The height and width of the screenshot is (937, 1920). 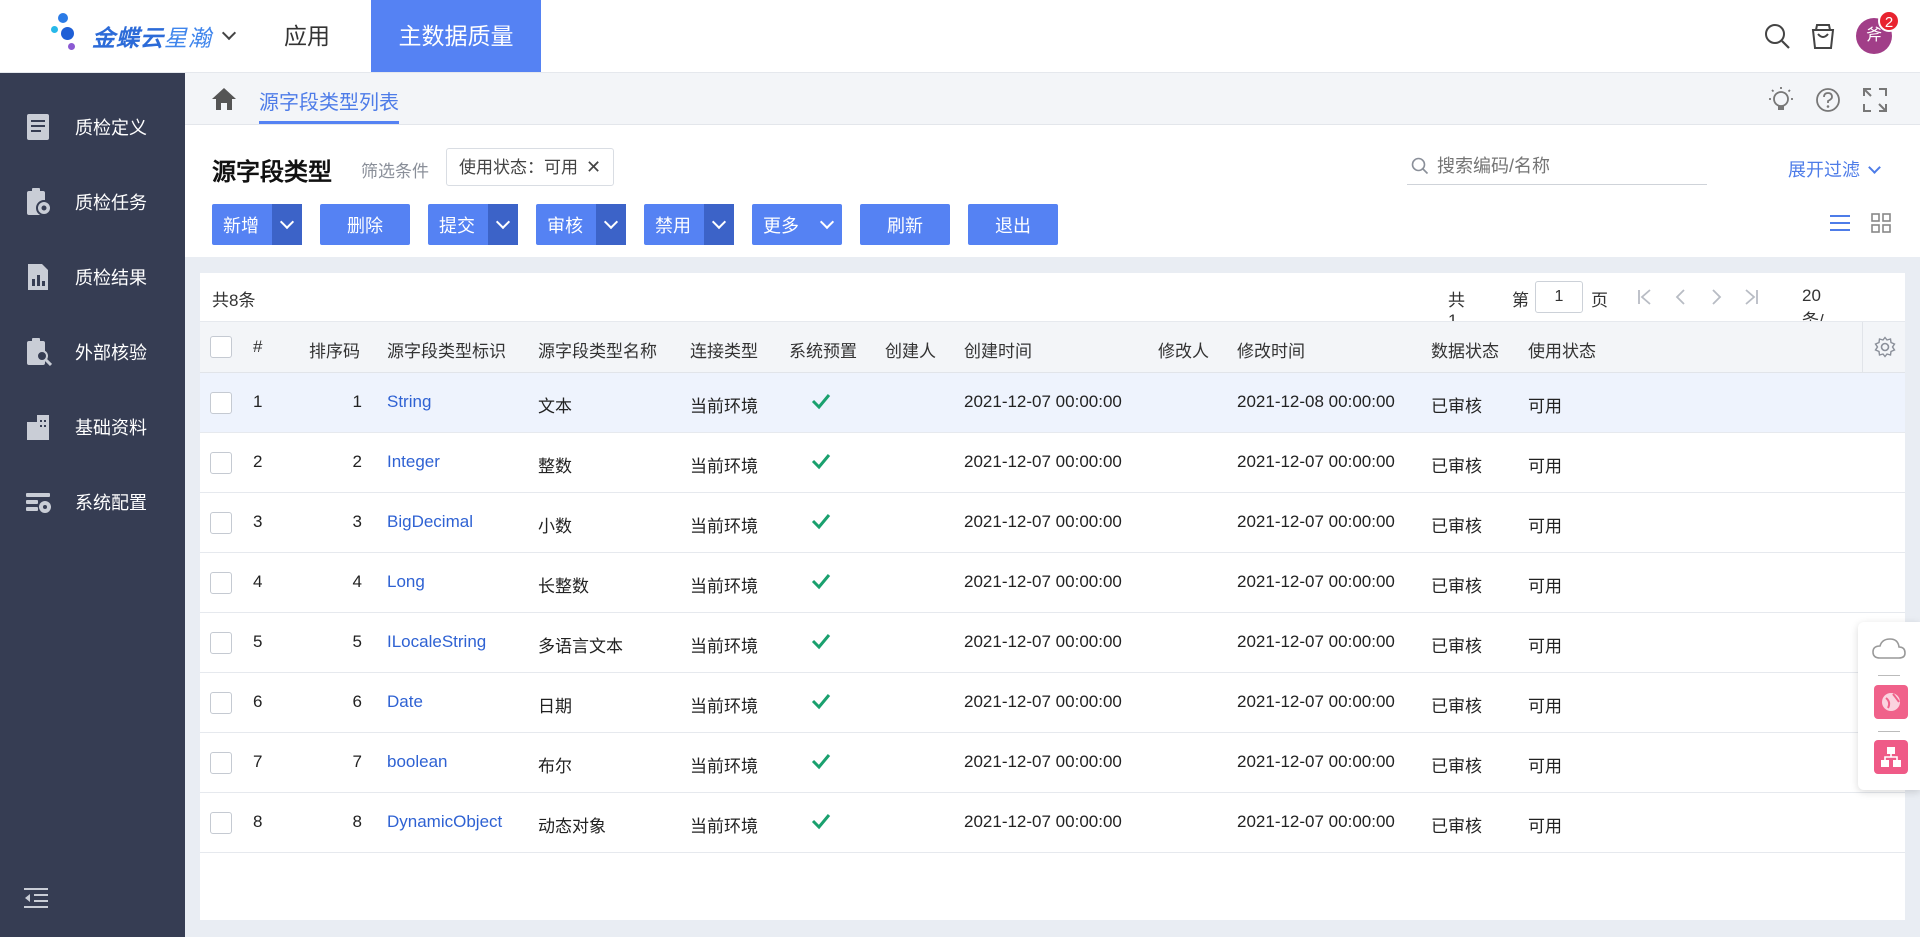 I want to click on prev-page-icon, so click(x=1681, y=297).